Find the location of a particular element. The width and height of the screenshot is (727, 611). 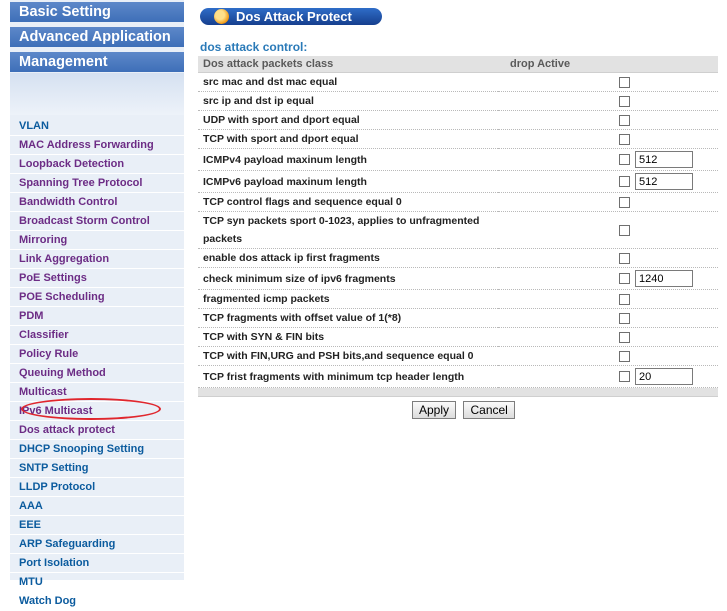

sidebar-item: AAA is located at coordinates (97, 506).